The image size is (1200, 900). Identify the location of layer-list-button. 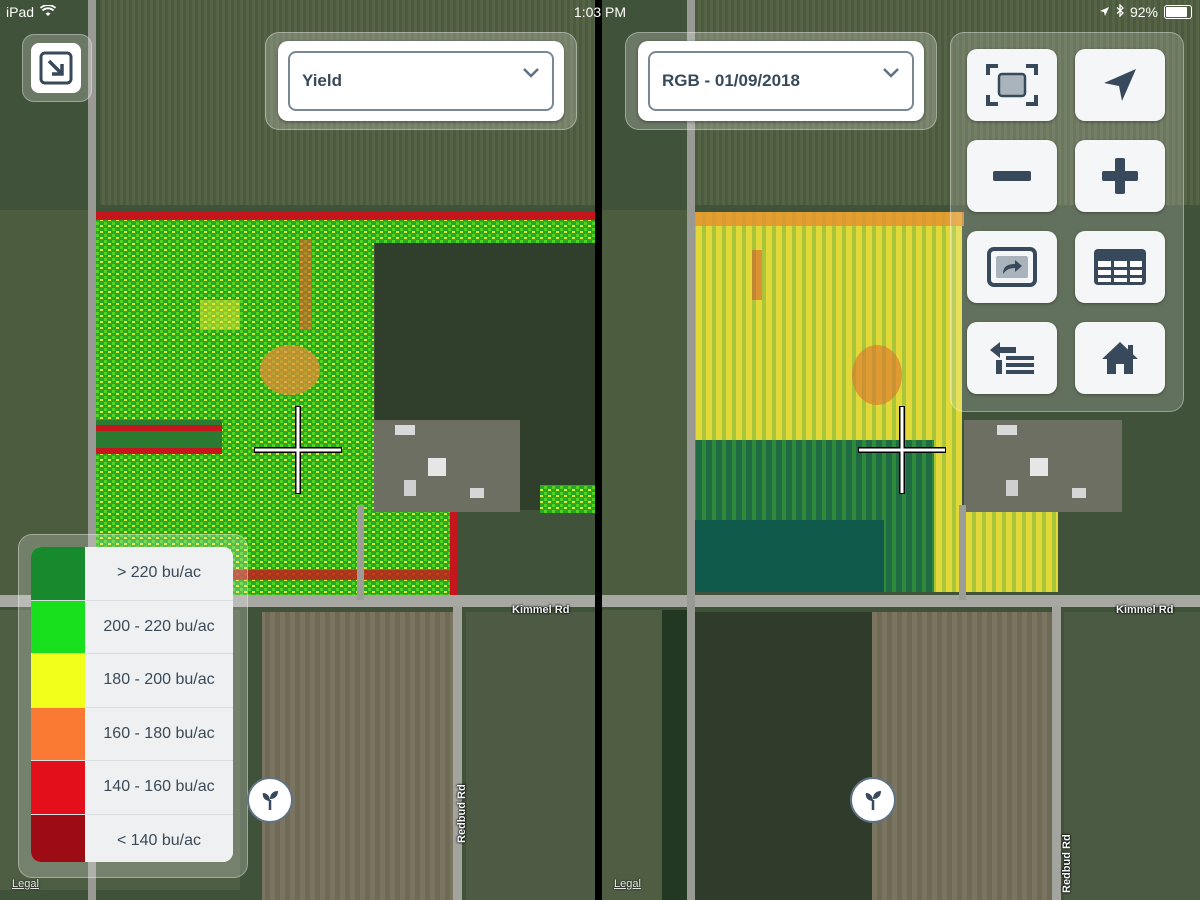
(1012, 358).